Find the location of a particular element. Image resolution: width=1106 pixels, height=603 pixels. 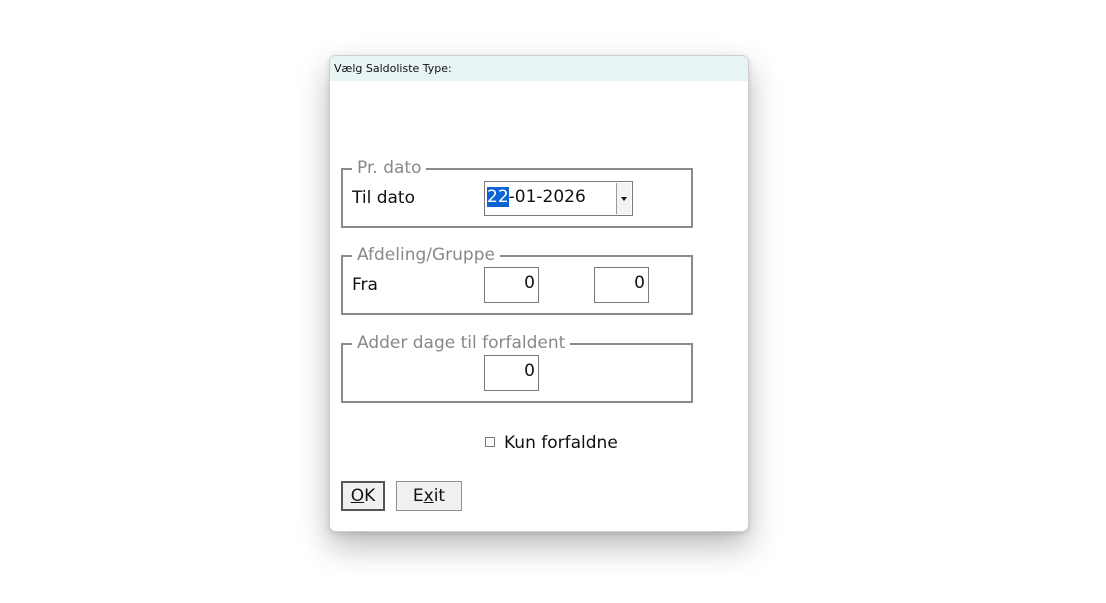

til-dato-label: Til dato is located at coordinates (383, 198).